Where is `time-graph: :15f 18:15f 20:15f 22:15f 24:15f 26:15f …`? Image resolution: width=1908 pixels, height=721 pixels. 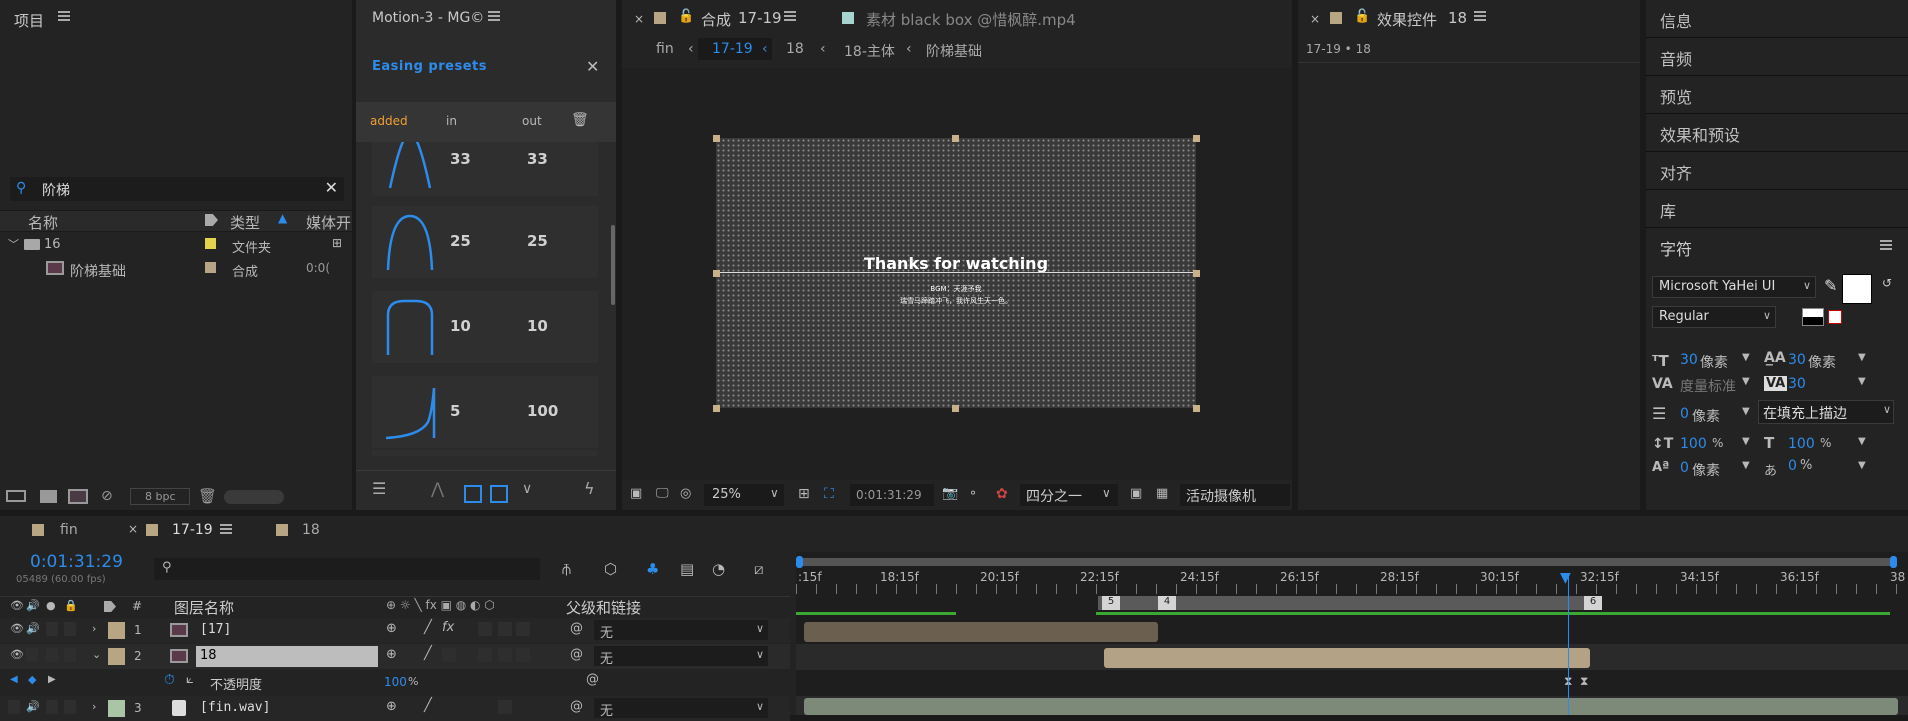
time-graph: :15f 18:15f 20:15f 22:15f 24:15f 26:15f … is located at coordinates (1352, 633).